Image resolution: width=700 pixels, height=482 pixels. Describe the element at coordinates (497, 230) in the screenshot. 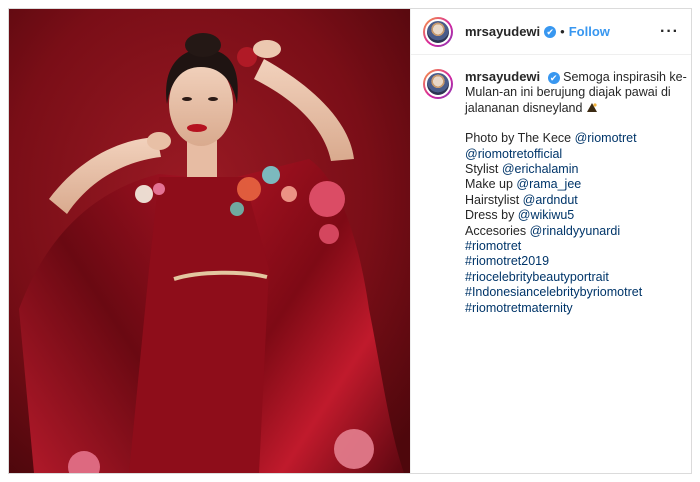

I see `credit-label: Accesories` at that location.